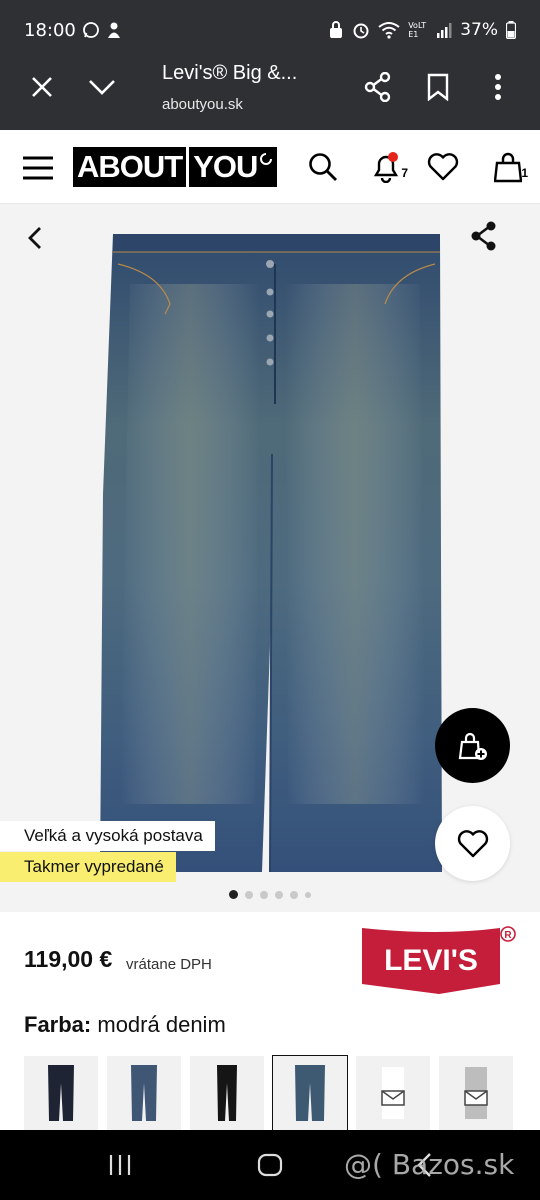  Describe the element at coordinates (90, 30) in the screenshot. I see `whatsapp-icon` at that location.